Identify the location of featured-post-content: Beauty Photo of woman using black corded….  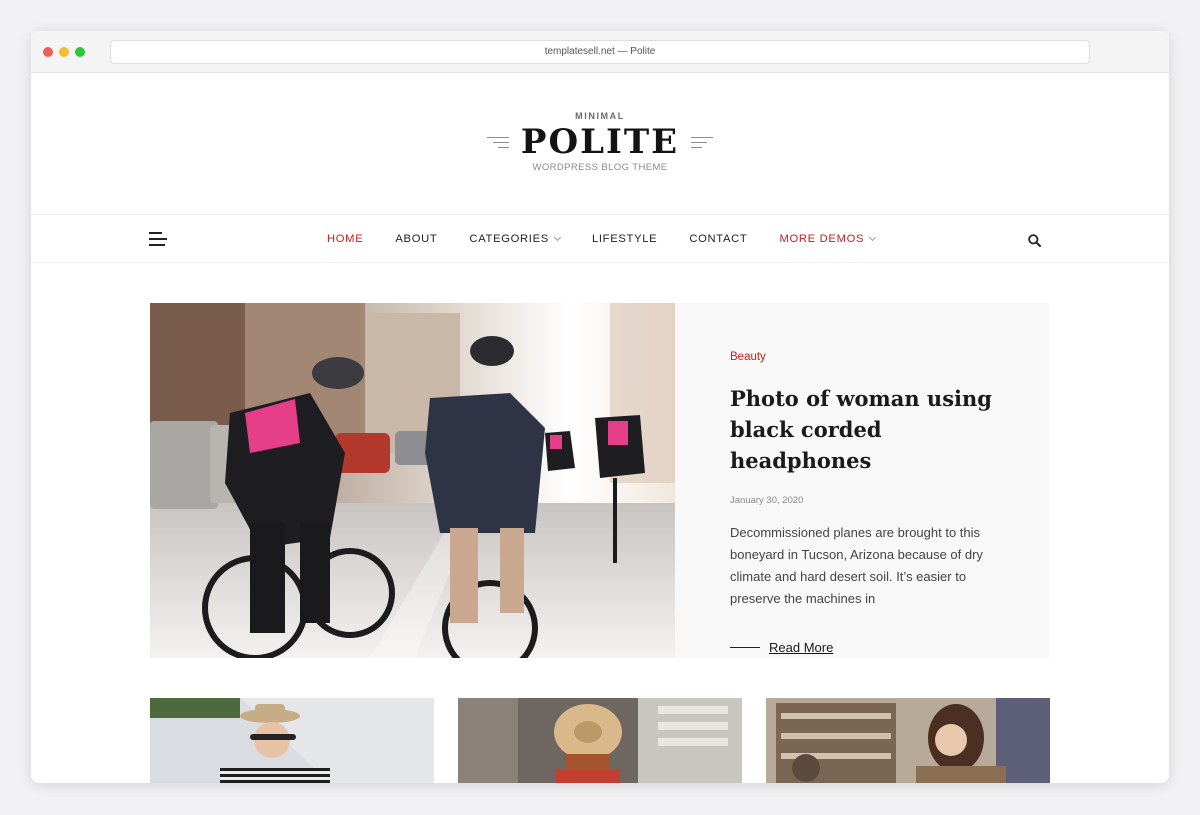
(870, 503).